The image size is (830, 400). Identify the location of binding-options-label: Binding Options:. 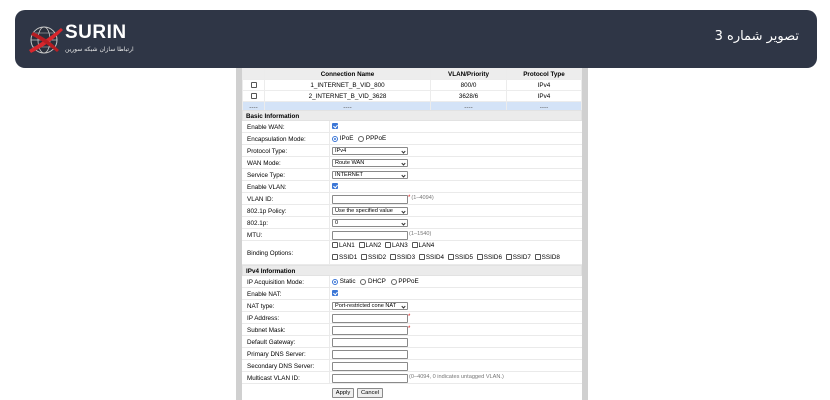
(270, 253).